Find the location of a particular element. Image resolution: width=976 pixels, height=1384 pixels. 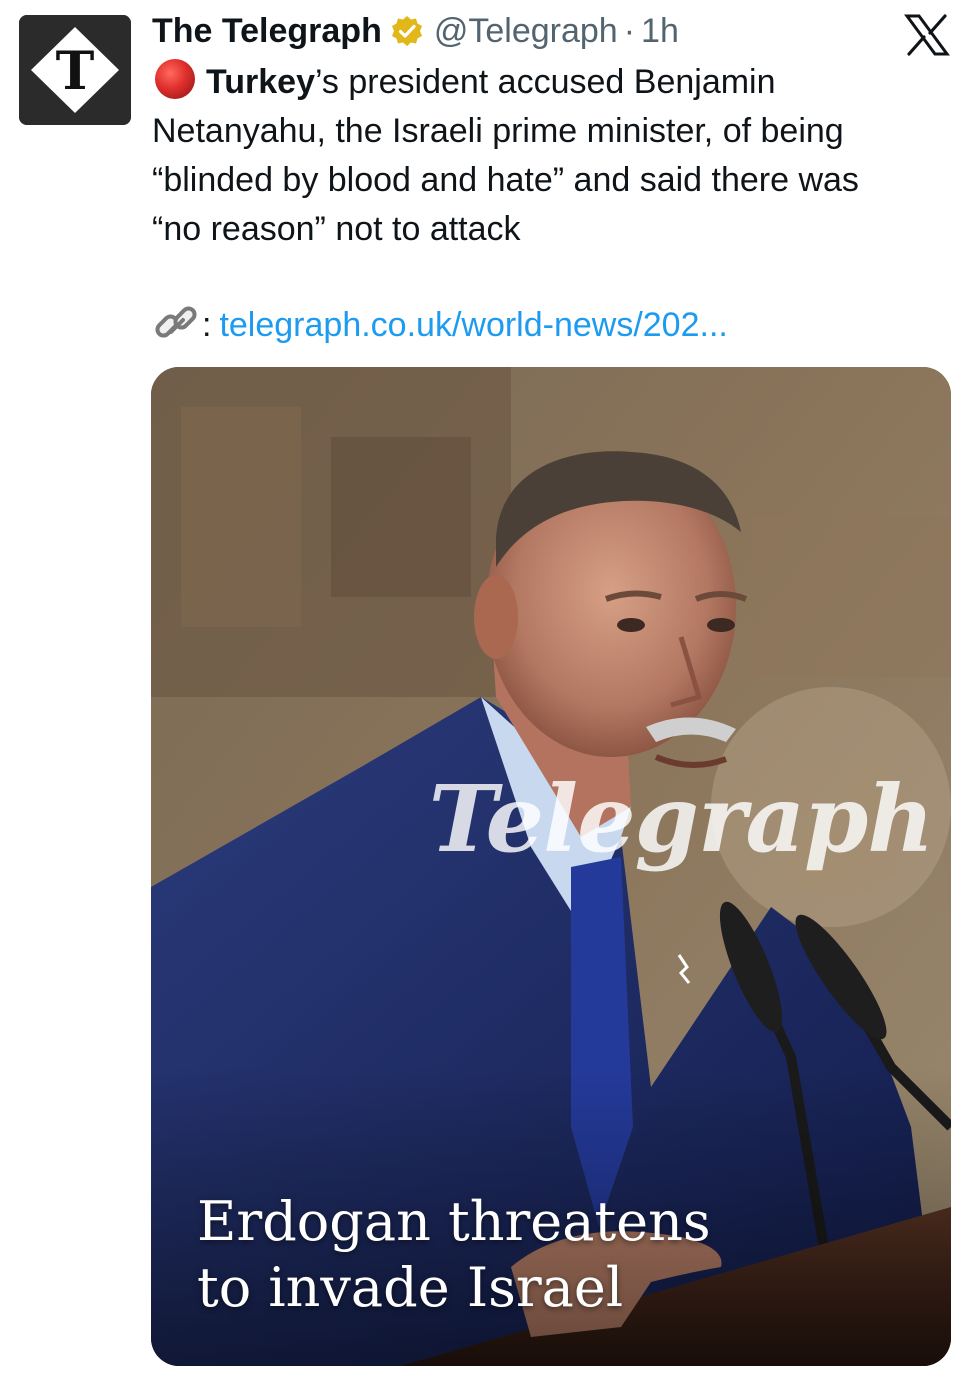

hashtag-turkey: Turkey is located at coordinates (260, 82).